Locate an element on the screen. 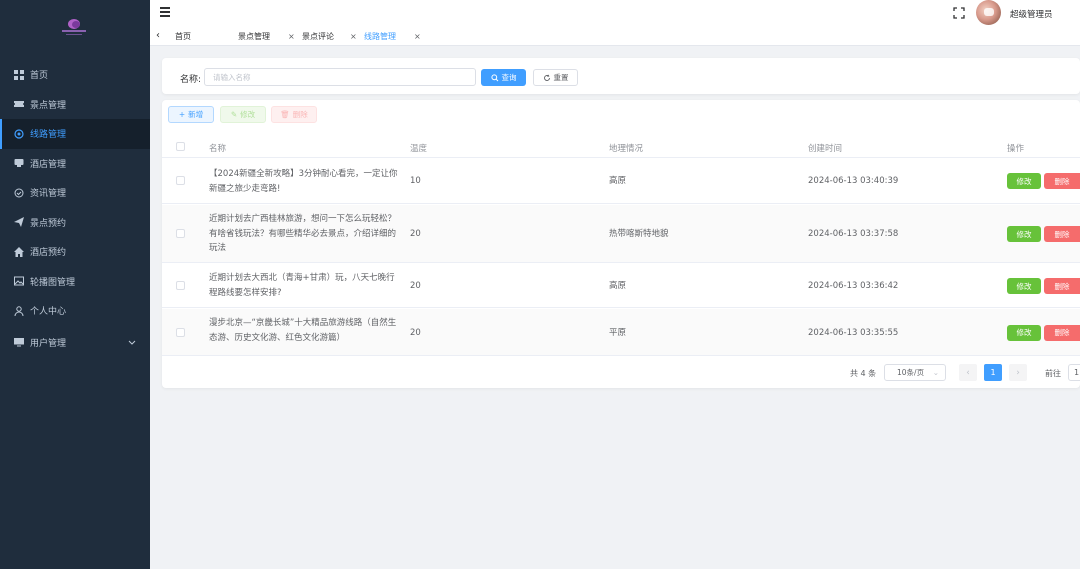 This screenshot has height=569, width=1080. cell-created: 2024-06-13 03:35:55 is located at coordinates (853, 332).